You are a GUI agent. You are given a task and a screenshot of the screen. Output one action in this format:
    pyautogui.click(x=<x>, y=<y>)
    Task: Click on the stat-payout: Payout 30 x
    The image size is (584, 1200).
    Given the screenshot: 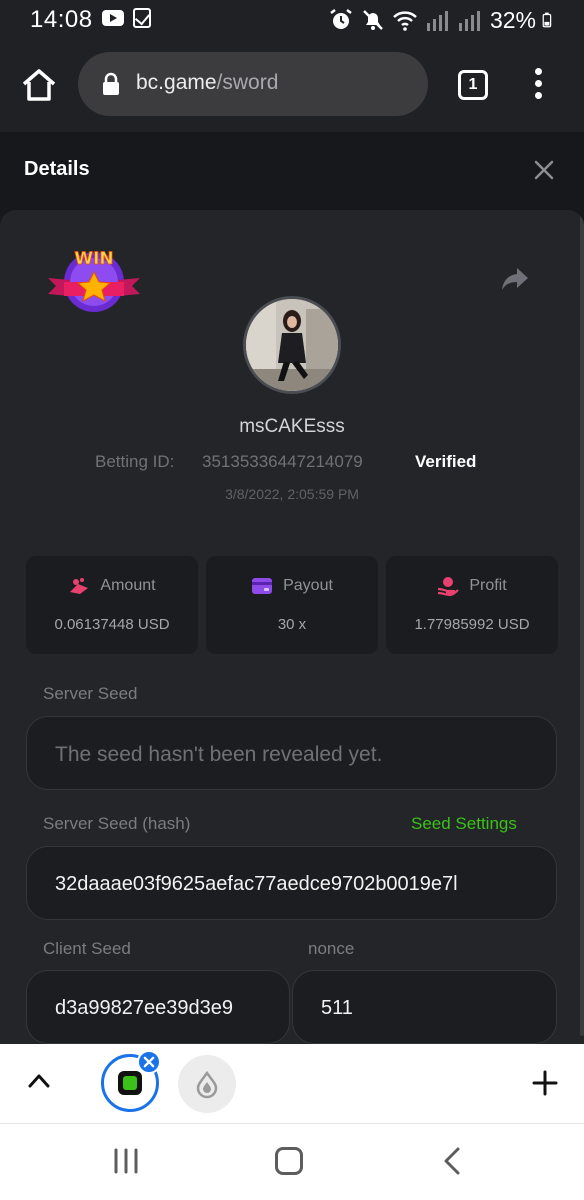 What is the action you would take?
    pyautogui.click(x=292, y=605)
    